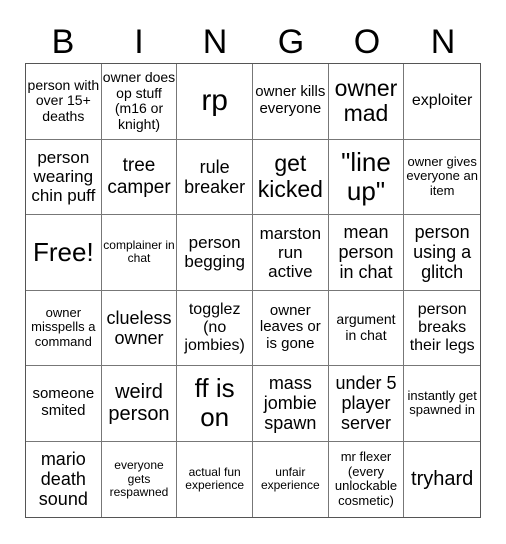 The image size is (506, 544). Describe the element at coordinates (139, 253) in the screenshot. I see `bingo-cell: complainer in chat` at that location.